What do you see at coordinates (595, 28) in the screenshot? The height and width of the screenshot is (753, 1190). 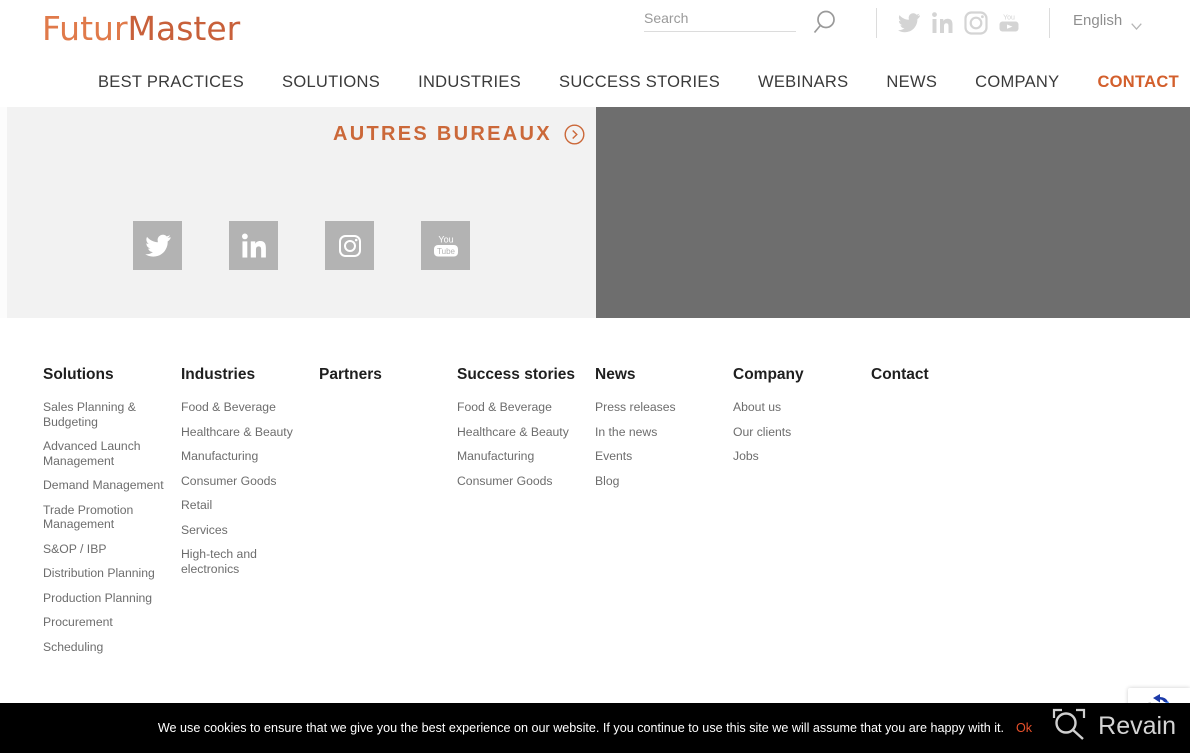 I see `header-top-bar: FuturMaster Search You English` at bounding box center [595, 28].